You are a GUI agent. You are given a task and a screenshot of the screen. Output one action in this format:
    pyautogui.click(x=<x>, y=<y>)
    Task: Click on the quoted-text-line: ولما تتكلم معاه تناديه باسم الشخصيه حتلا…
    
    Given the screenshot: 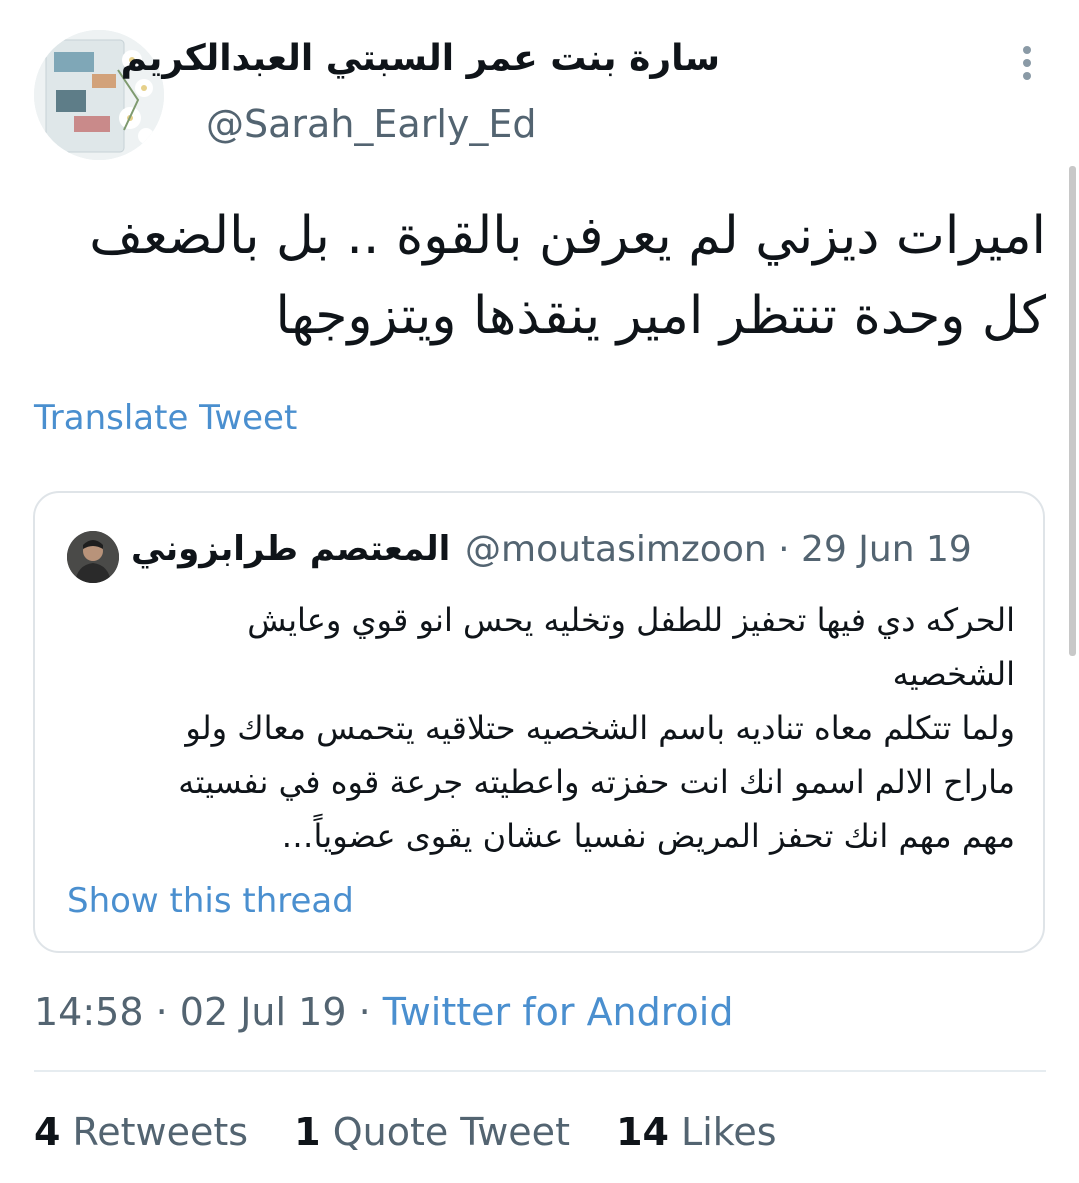 What is the action you would take?
    pyautogui.click(x=600, y=728)
    